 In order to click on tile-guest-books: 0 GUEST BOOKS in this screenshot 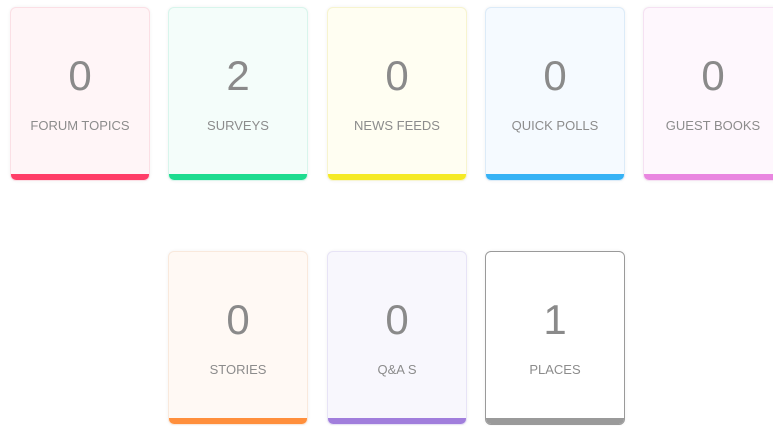, I will do `click(708, 94)`.